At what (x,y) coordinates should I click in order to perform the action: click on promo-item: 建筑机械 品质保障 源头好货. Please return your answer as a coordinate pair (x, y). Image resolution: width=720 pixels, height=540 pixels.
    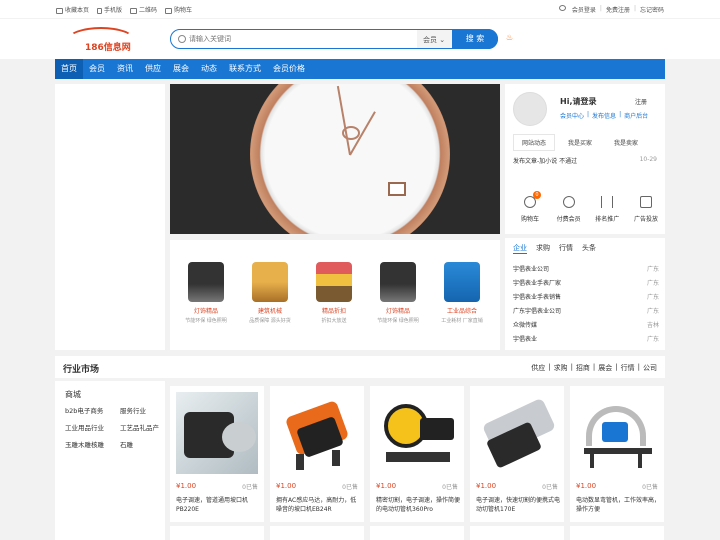
    Looking at the image, I should click on (270, 293).